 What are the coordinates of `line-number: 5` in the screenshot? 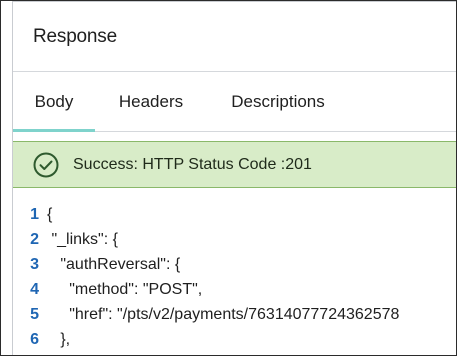 It's located at (34, 314).